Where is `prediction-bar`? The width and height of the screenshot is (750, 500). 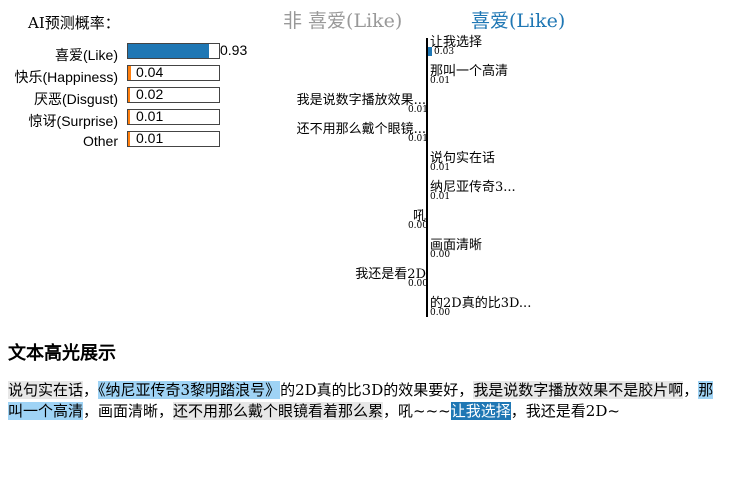
prediction-bar is located at coordinates (173, 51).